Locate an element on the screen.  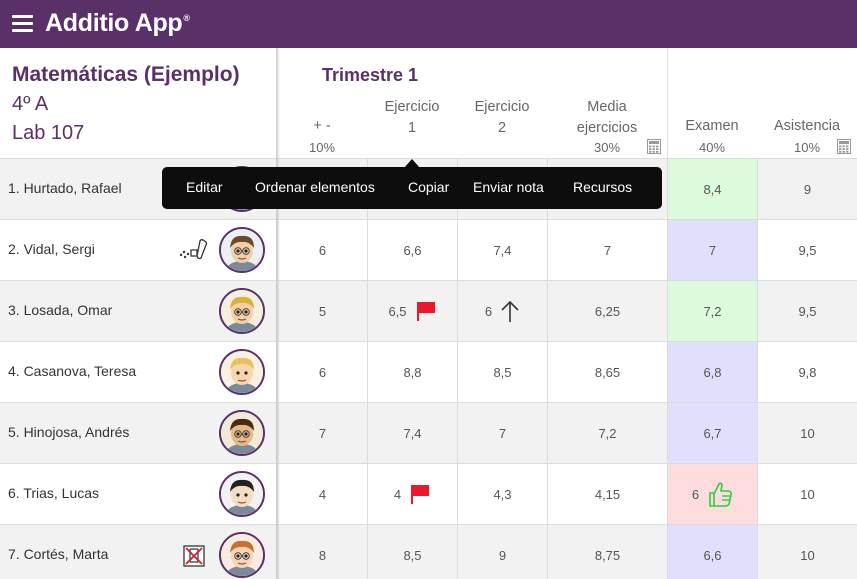
grade-cell-plus-minus: 5 is located at coordinates (322, 311).